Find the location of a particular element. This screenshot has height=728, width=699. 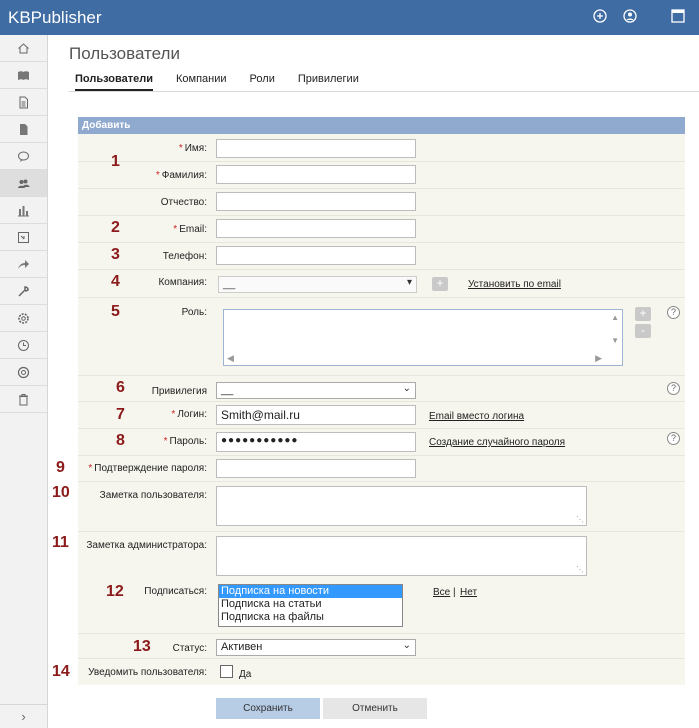

sidebar-item-settings is located at coordinates (23, 318).